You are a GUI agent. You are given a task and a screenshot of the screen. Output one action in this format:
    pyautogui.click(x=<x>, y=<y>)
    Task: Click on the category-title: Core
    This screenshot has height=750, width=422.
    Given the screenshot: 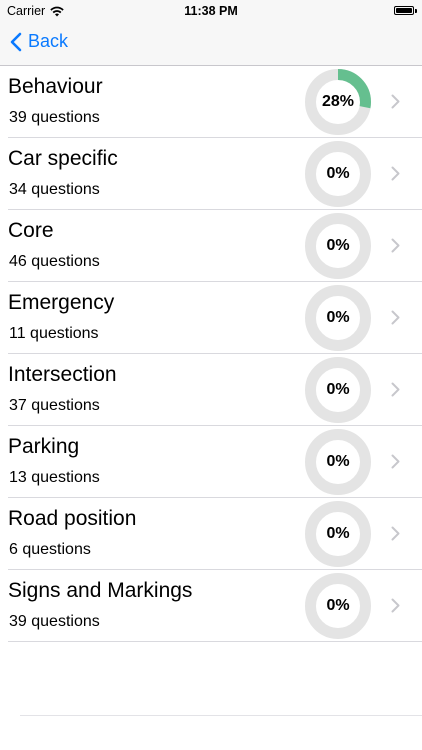 What is the action you would take?
    pyautogui.click(x=31, y=230)
    